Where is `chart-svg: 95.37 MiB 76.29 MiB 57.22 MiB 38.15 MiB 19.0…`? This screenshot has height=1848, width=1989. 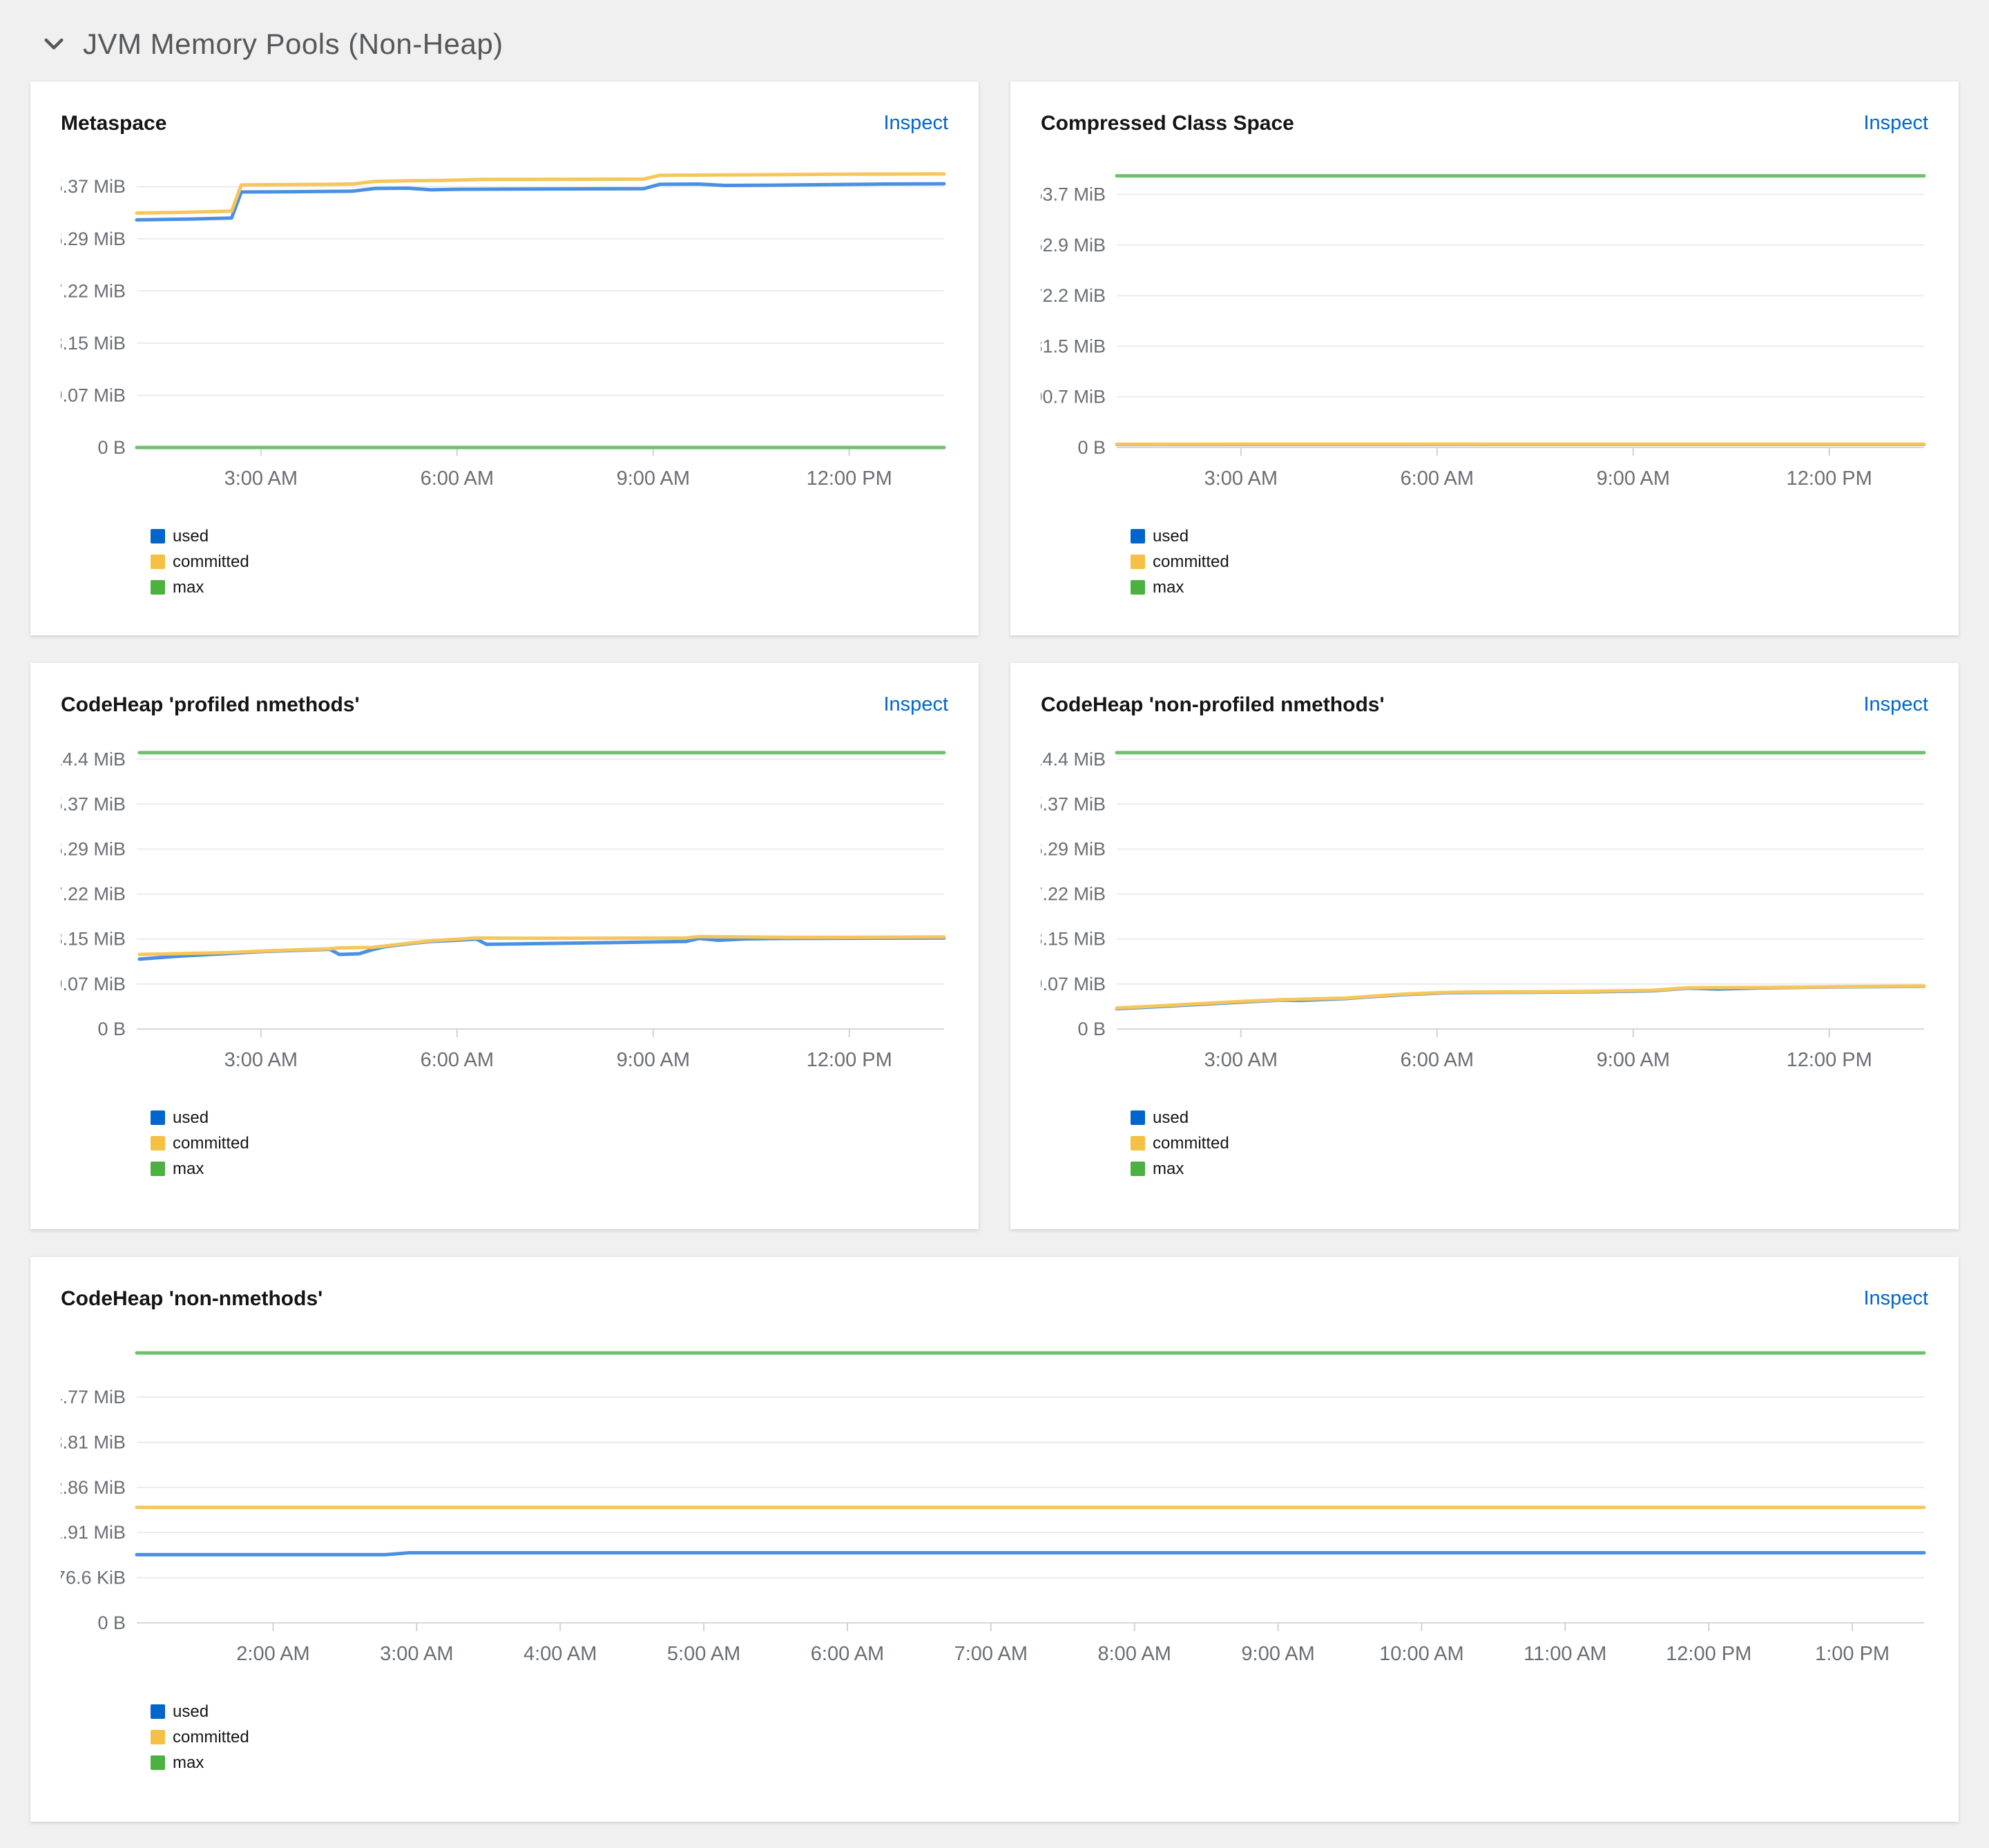
chart-svg: 95.37 MiB 76.29 MiB 57.22 MiB 38.15 MiB 19.0… is located at coordinates (493, 331).